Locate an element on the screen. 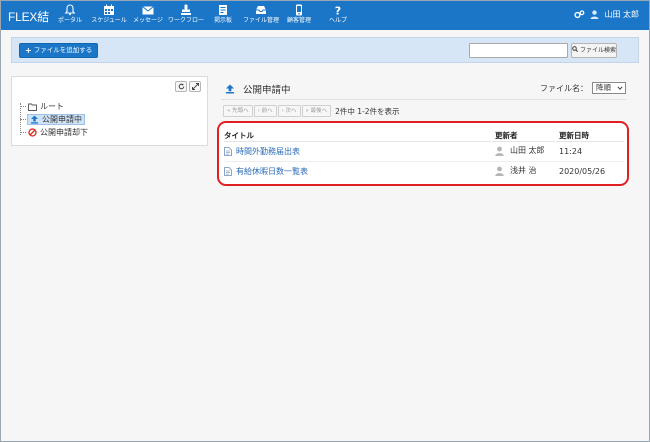  calendar-icon is located at coordinates (109, 9).